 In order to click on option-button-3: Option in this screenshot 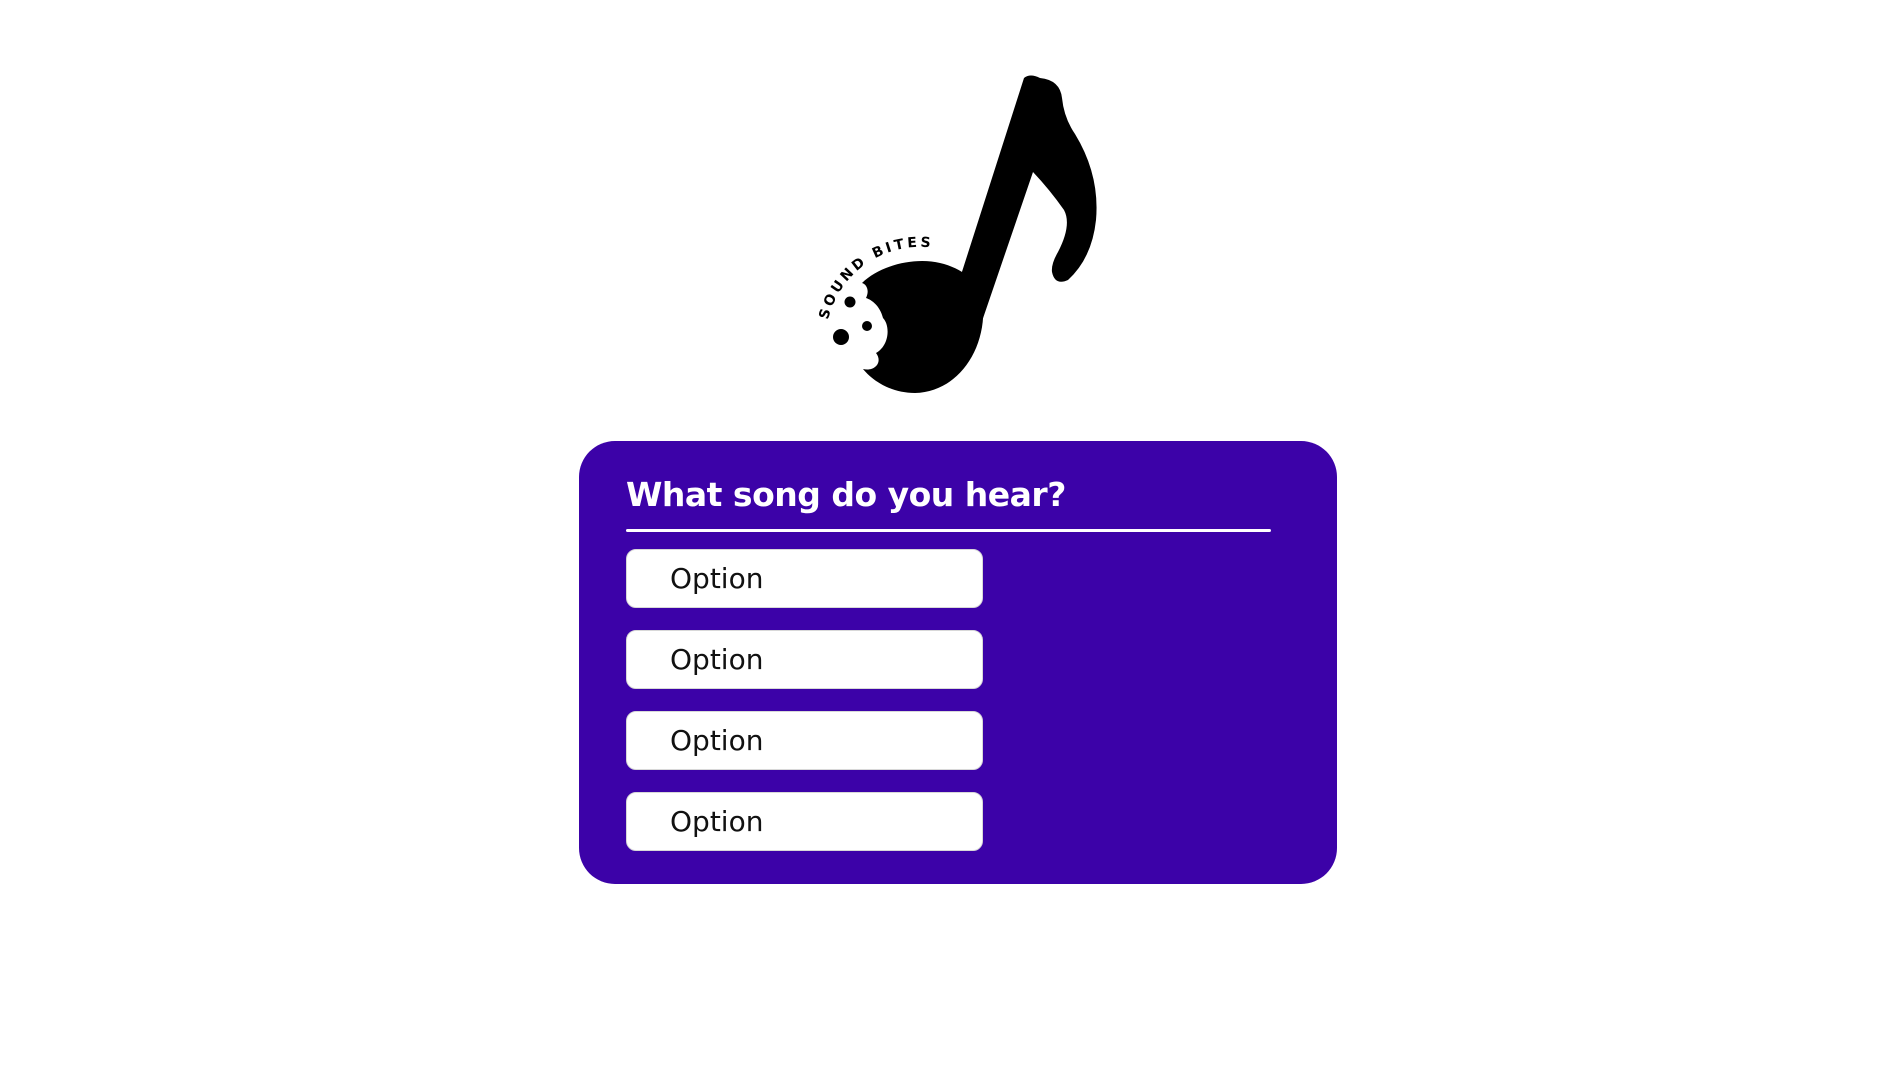, I will do `click(804, 740)`.